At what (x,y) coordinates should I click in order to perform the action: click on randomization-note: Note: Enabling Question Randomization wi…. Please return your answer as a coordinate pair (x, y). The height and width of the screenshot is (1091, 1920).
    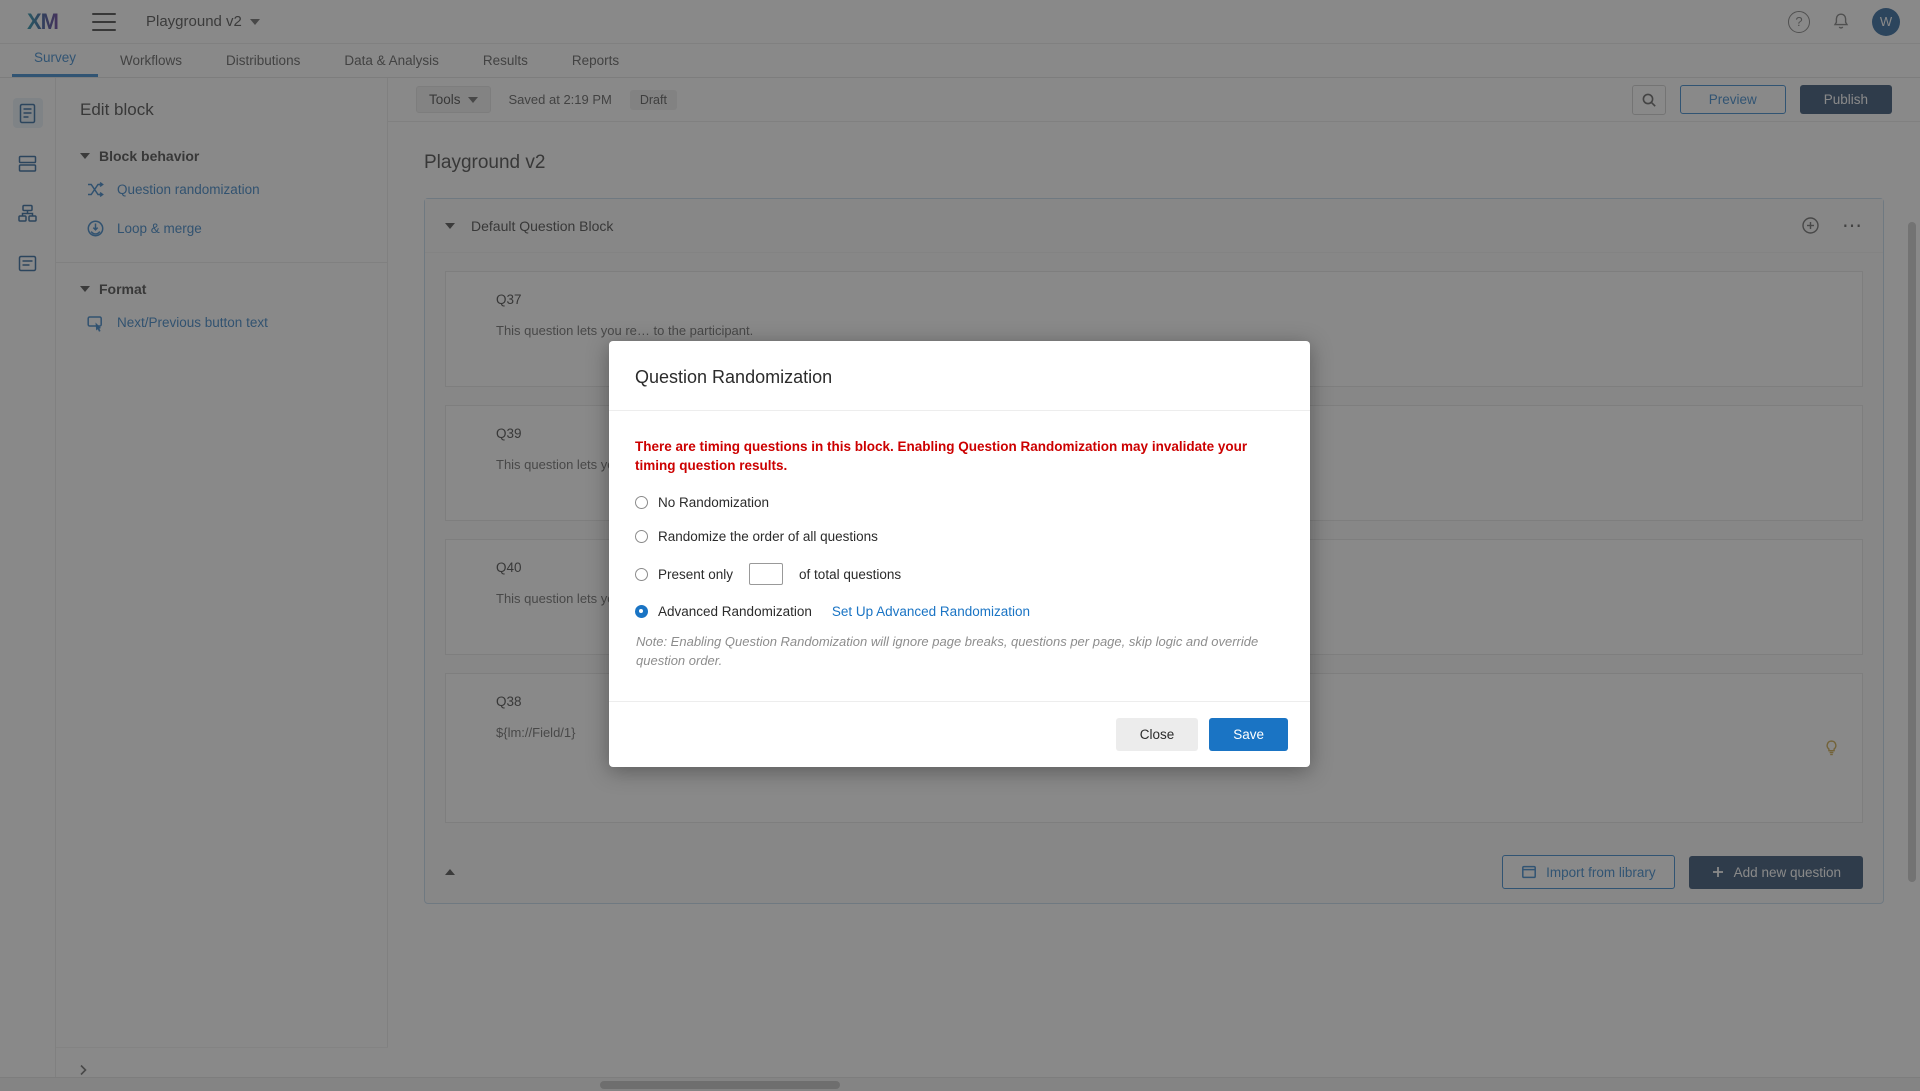
    Looking at the image, I should click on (947, 651).